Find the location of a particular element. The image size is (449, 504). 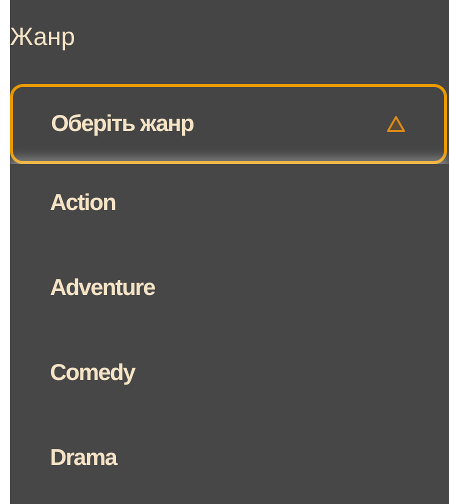

field-label: Жанр is located at coordinates (42, 37).